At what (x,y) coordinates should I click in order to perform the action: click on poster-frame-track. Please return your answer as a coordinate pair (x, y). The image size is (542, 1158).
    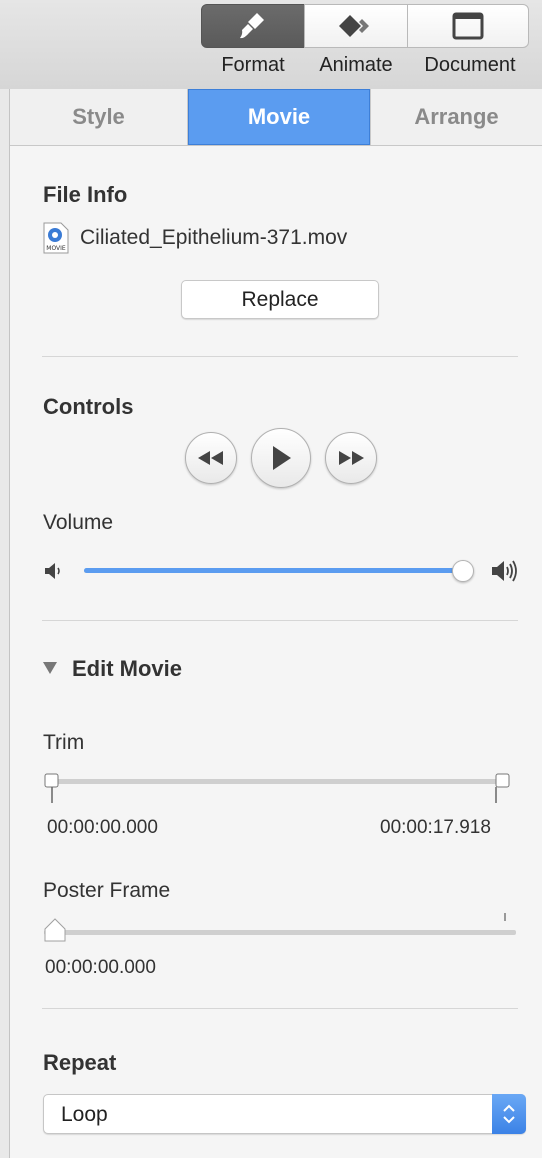
    Looking at the image, I should click on (280, 932).